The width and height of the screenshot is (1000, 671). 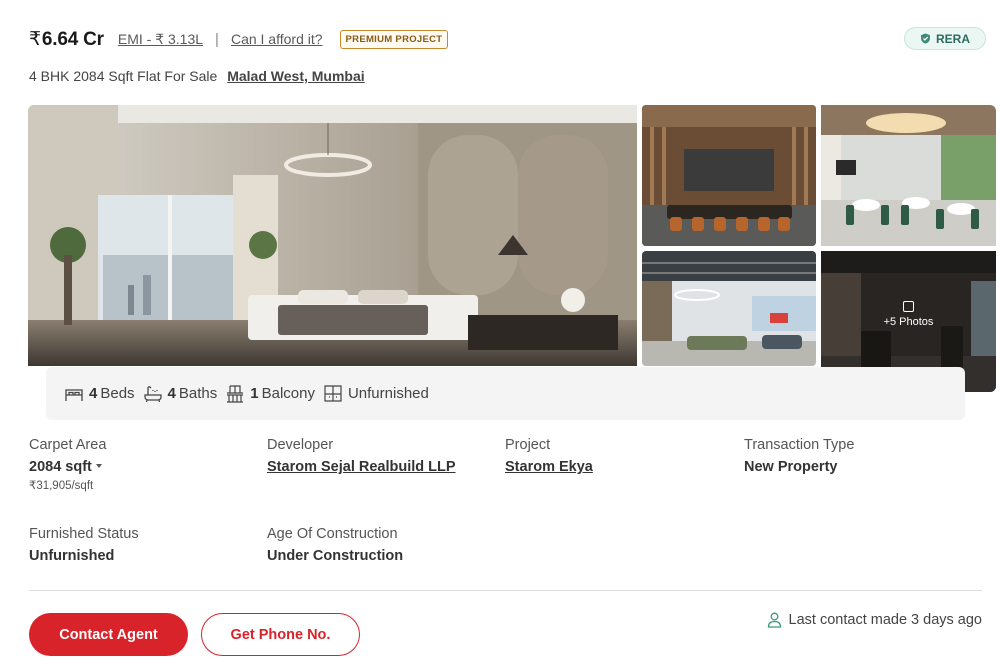 What do you see at coordinates (908, 175) in the screenshot?
I see `photo-restaurant` at bounding box center [908, 175].